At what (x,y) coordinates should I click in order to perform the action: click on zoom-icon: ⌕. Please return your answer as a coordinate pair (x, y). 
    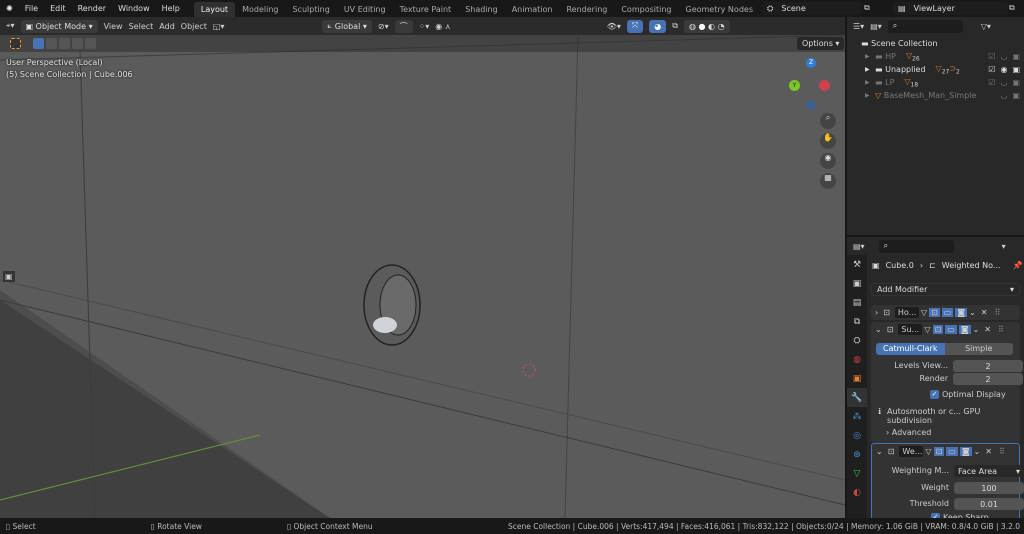
    Looking at the image, I should click on (828, 121).